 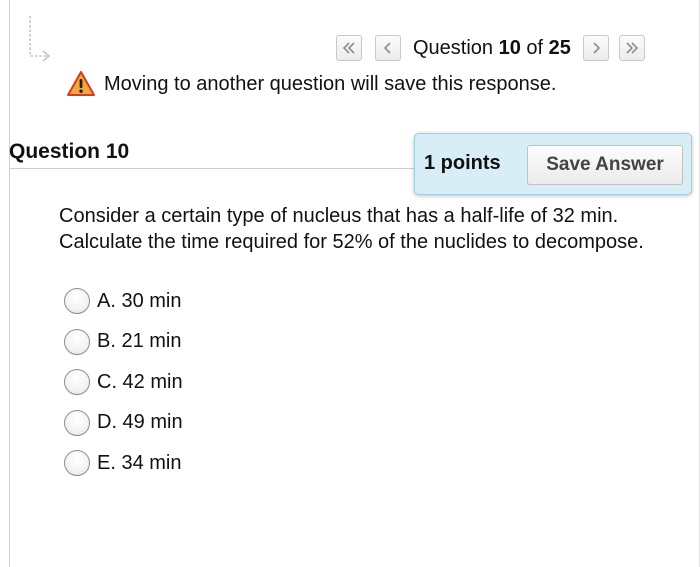 I want to click on option-label: B. 21 min, so click(x=139, y=341).